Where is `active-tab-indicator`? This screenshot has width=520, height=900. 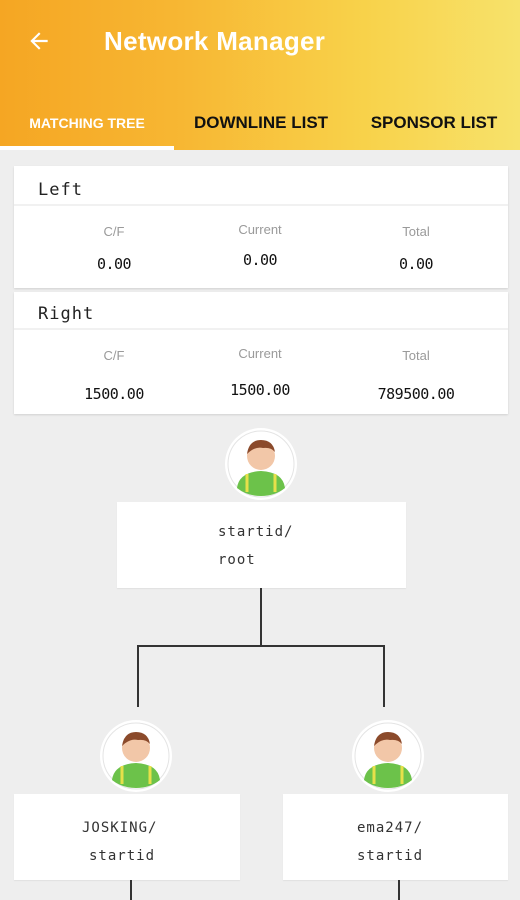
active-tab-indicator is located at coordinates (87, 148).